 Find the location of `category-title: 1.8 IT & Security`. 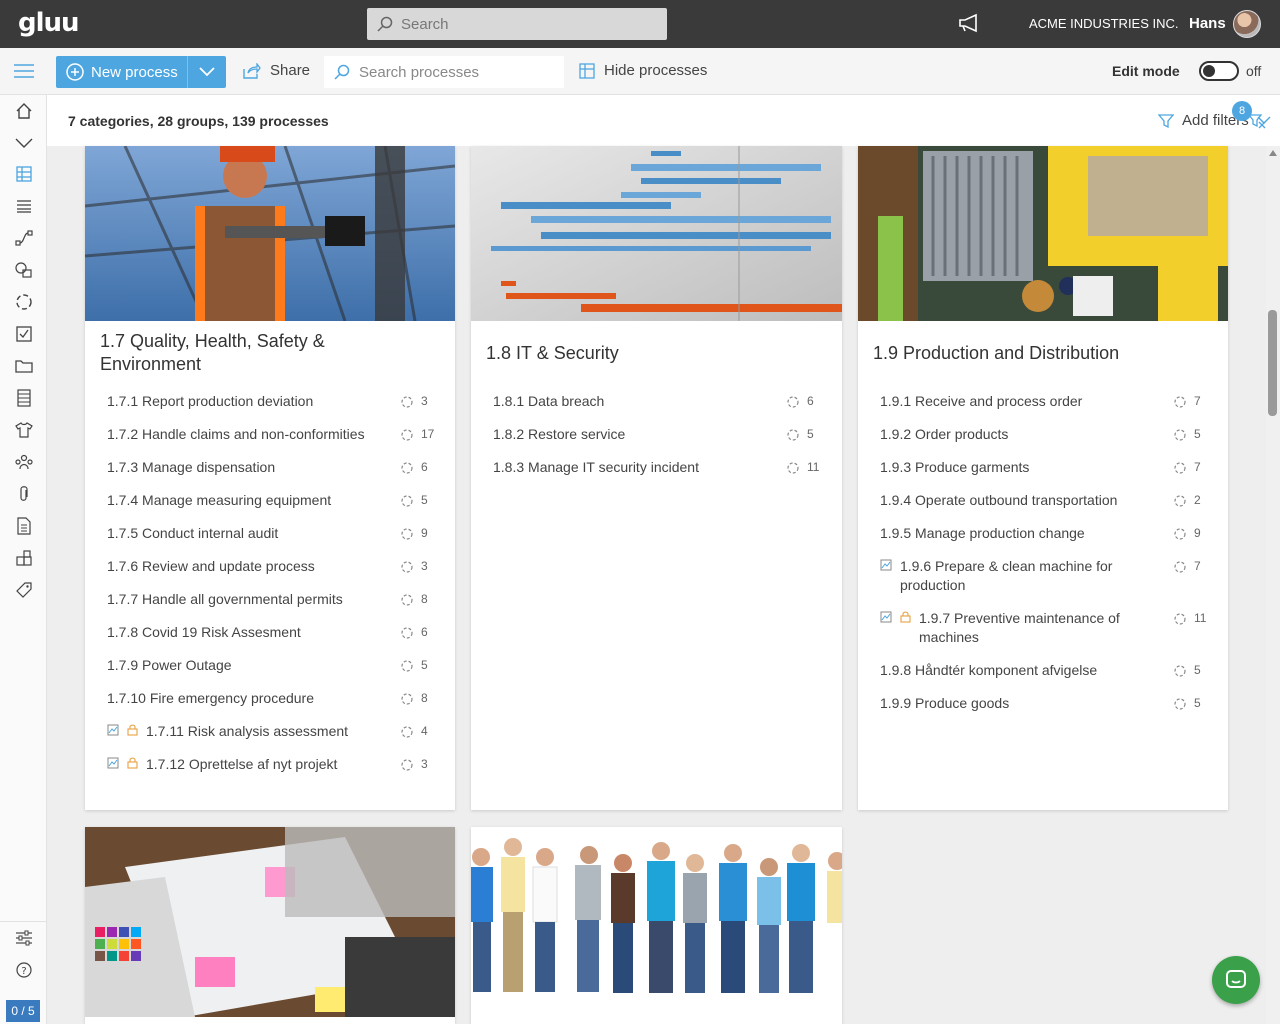

category-title: 1.8 IT & Security is located at coordinates (552, 353).